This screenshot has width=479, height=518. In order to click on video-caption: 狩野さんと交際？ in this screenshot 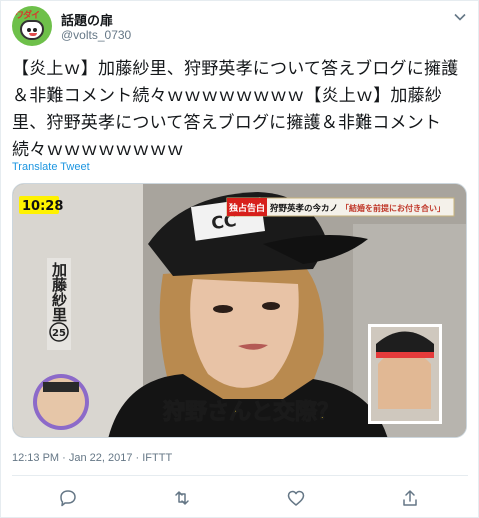, I will do `click(251, 412)`.